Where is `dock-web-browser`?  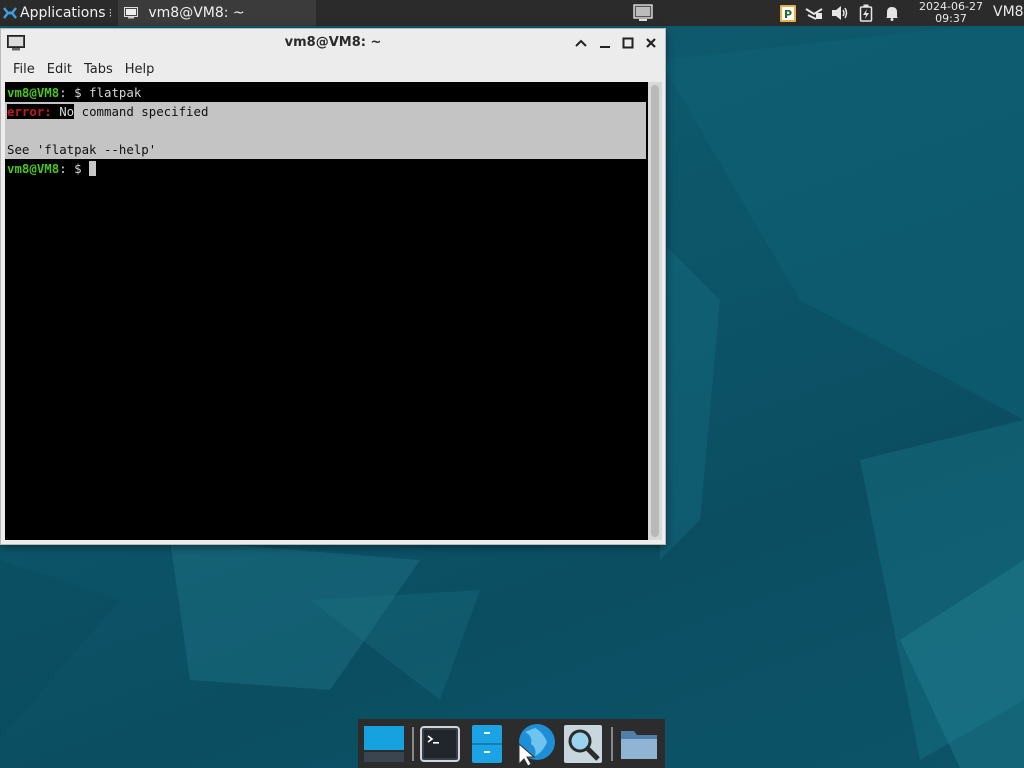
dock-web-browser is located at coordinates (535, 744).